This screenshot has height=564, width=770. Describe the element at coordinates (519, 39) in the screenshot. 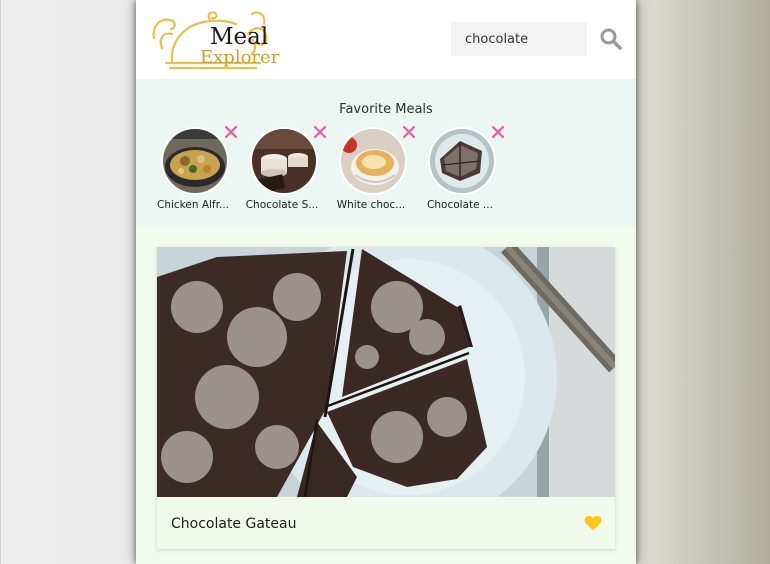

I see `search-input` at that location.